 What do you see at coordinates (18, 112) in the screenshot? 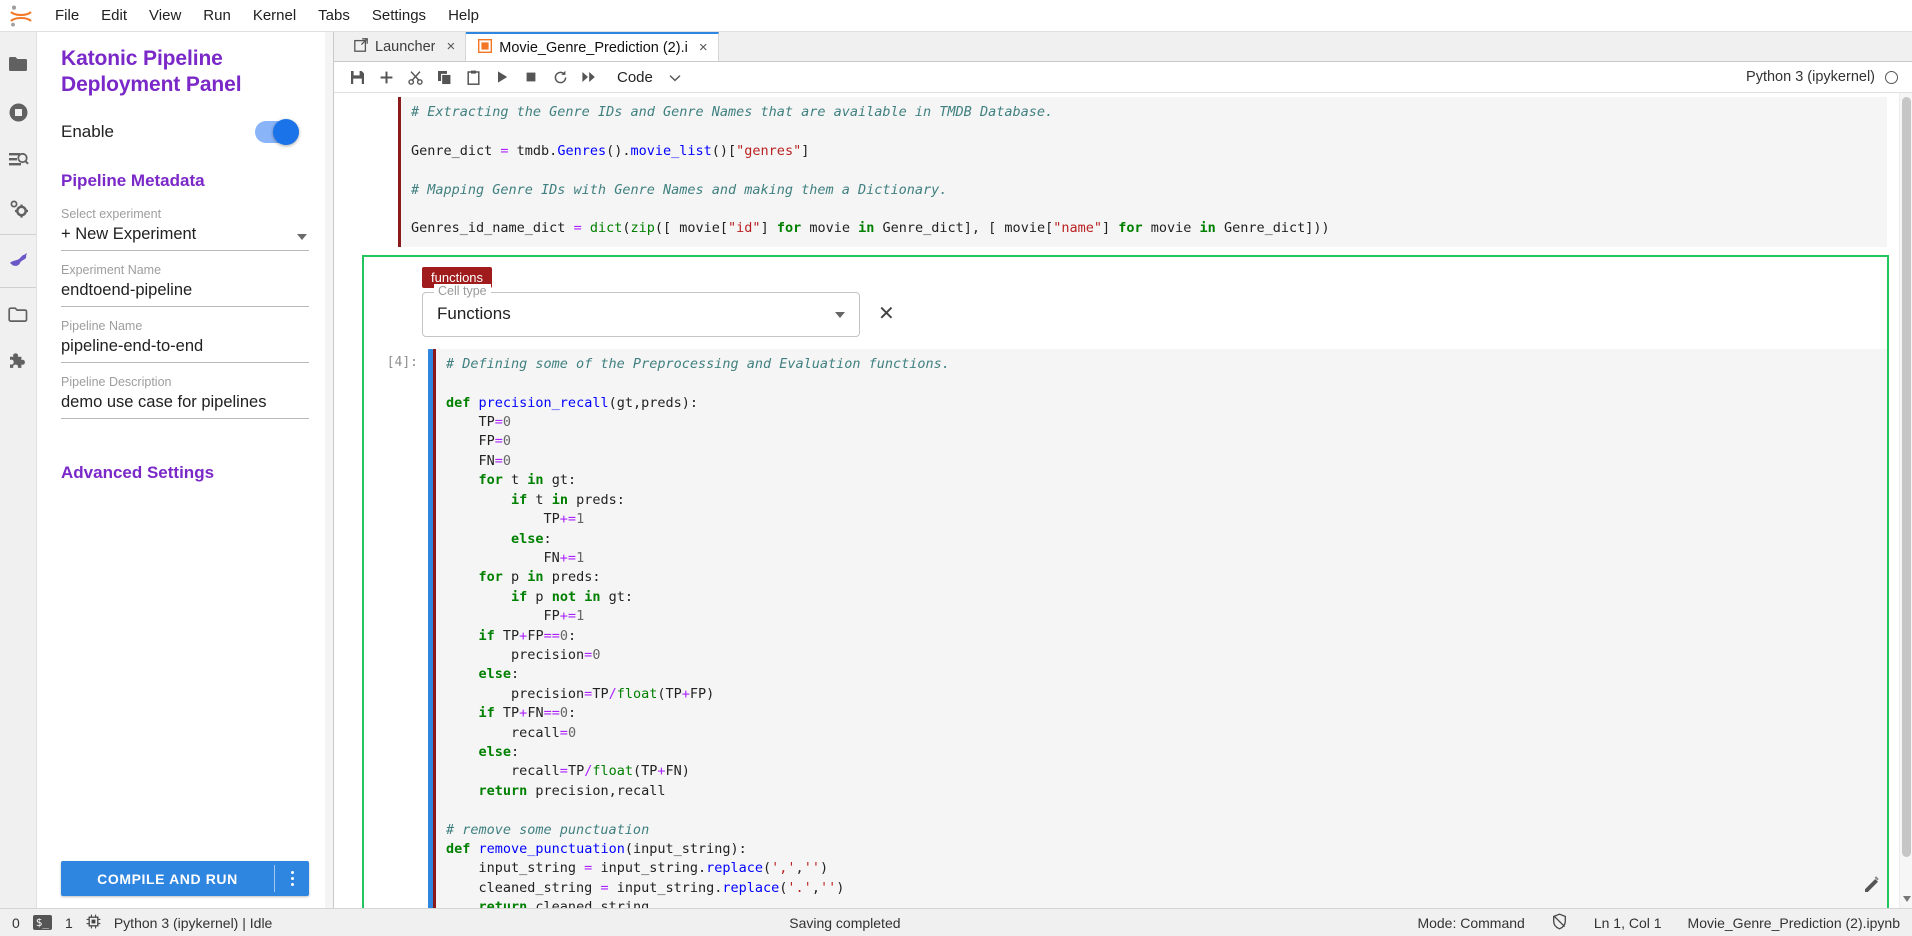
I see `running-terminals-icon` at bounding box center [18, 112].